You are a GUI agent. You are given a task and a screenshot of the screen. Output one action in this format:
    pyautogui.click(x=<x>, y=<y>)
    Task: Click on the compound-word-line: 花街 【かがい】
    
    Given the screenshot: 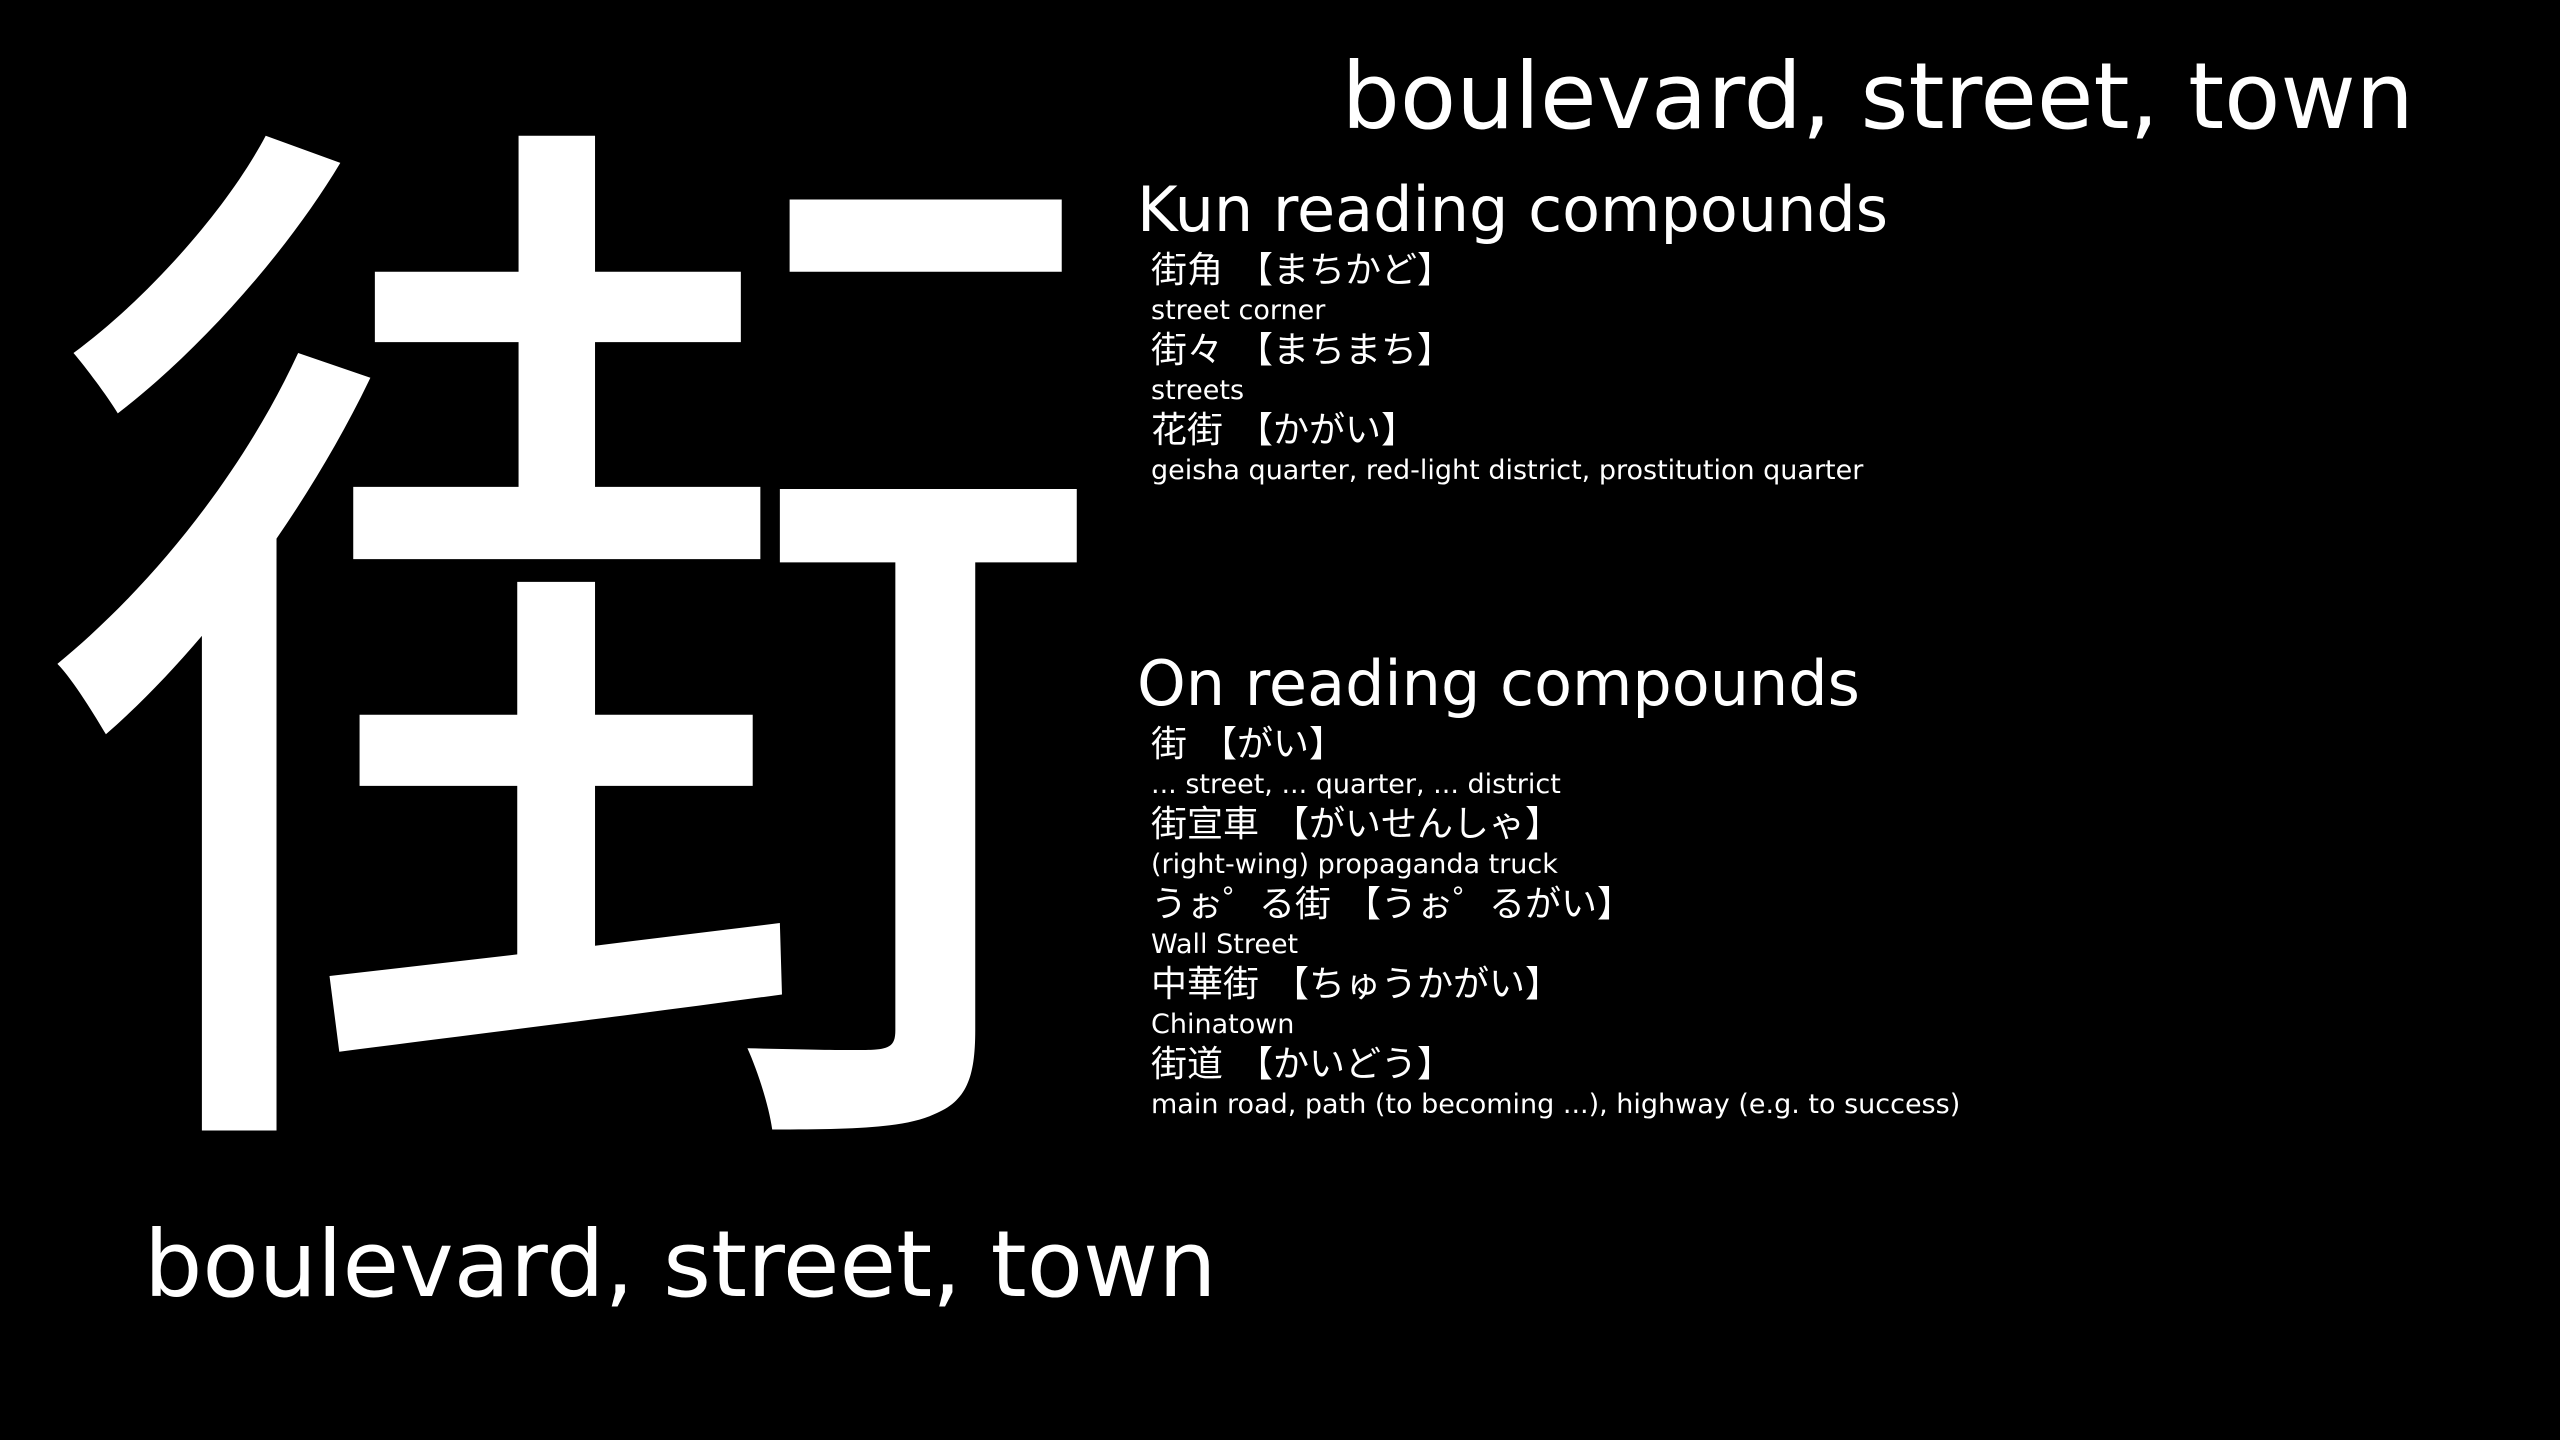 What is the action you would take?
    pyautogui.click(x=1824, y=431)
    